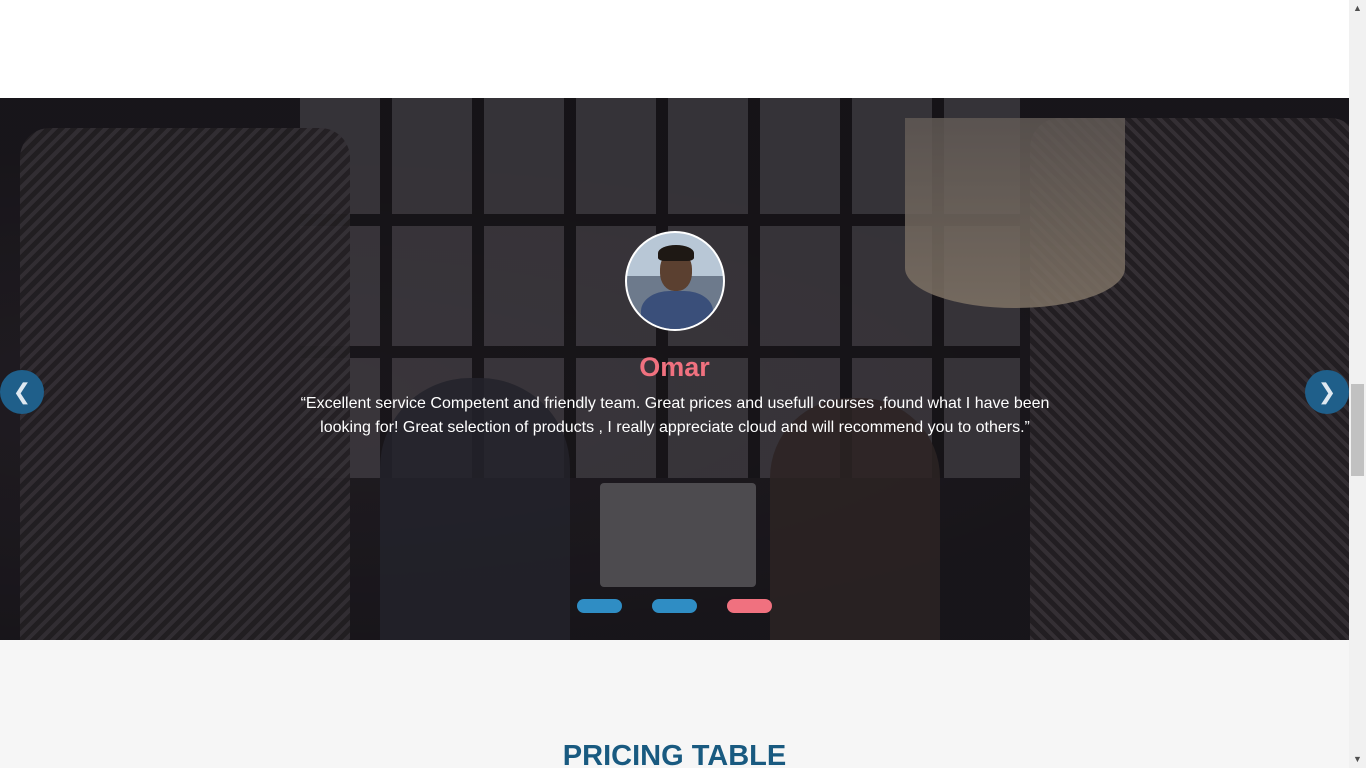 The height and width of the screenshot is (768, 1366). What do you see at coordinates (674, 49) in the screenshot?
I see `top-section` at bounding box center [674, 49].